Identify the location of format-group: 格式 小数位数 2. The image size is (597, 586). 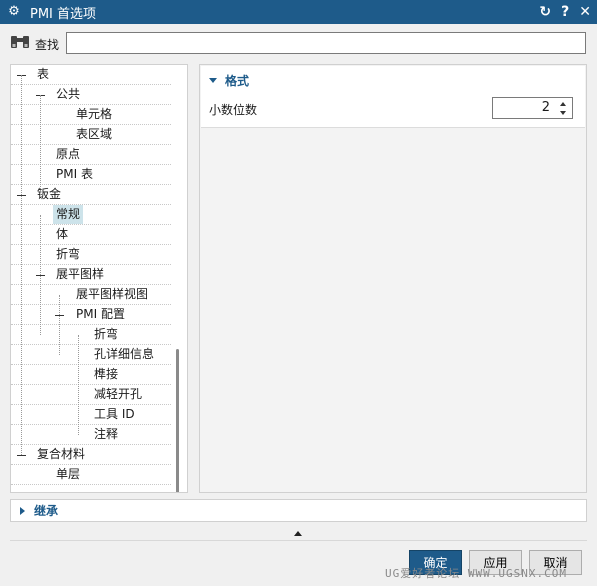
(393, 97).